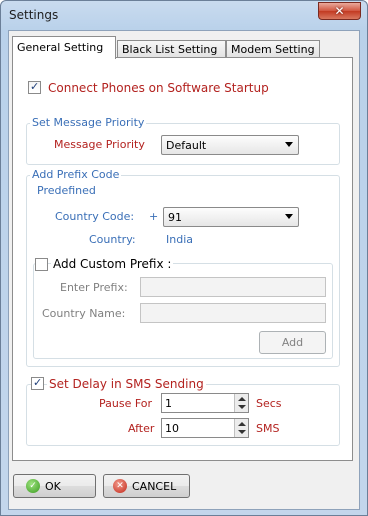 This screenshot has width=368, height=516. Describe the element at coordinates (66, 190) in the screenshot. I see `predefined-legend: Predefined` at that location.